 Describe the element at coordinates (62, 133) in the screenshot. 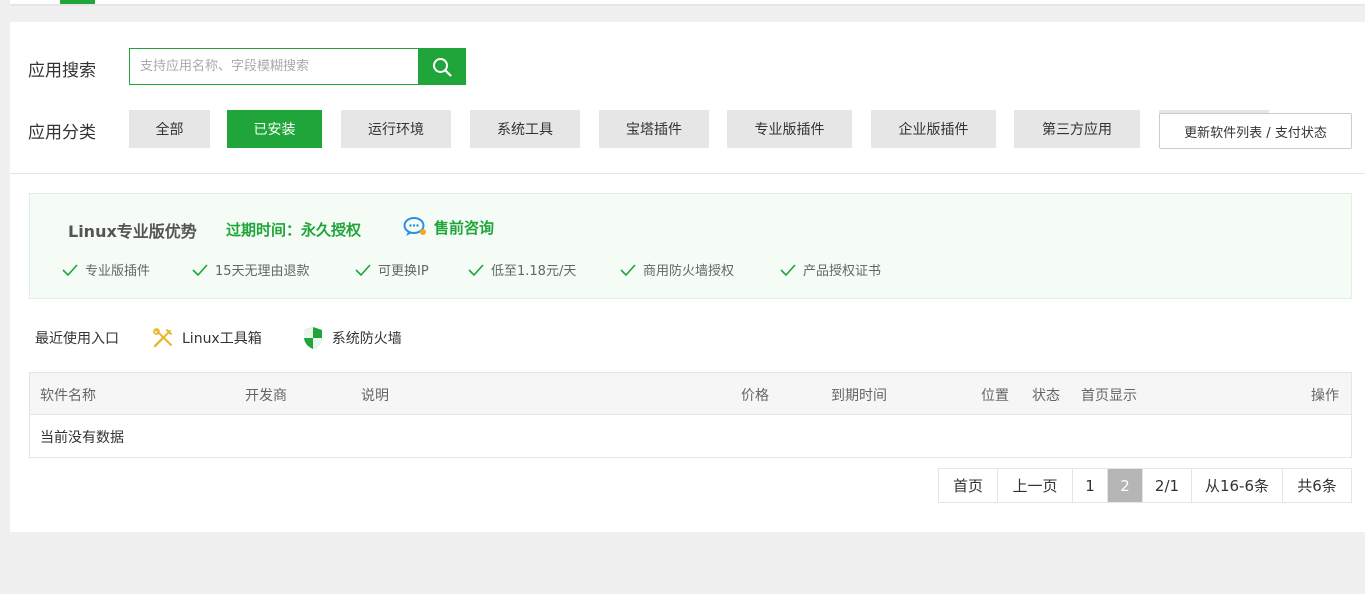

I see `category-label: 应用分类` at that location.